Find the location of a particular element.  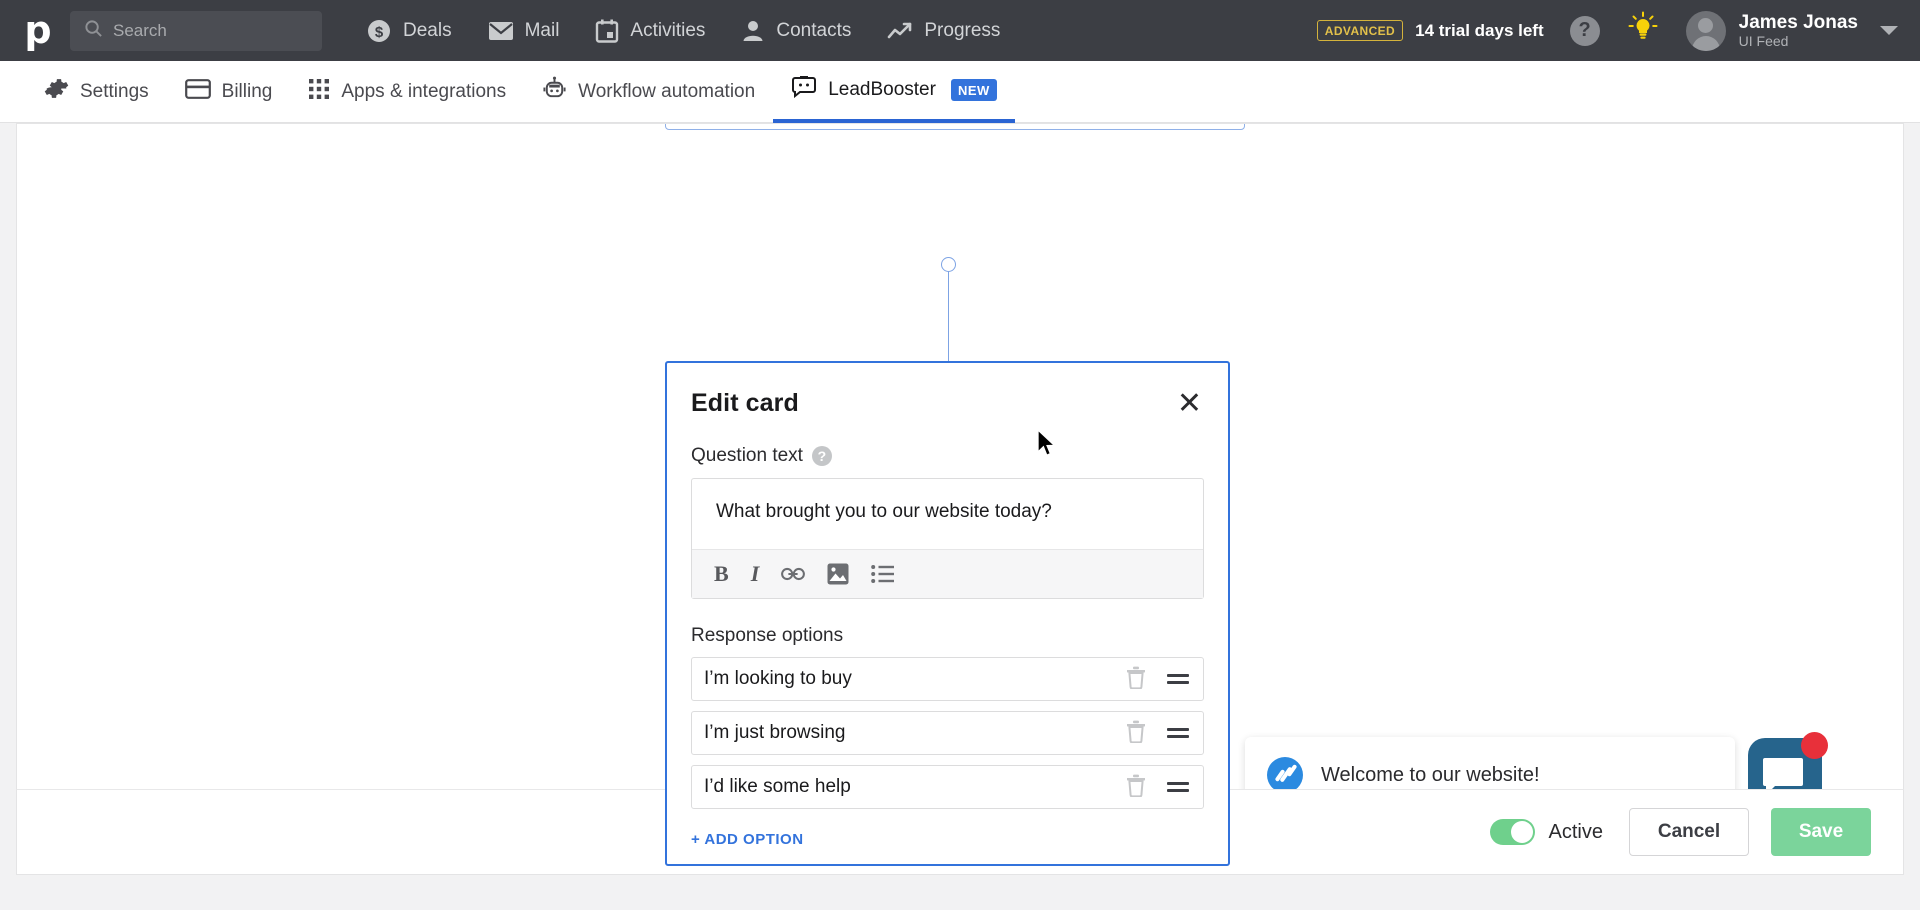

active-toggle is located at coordinates (1512, 832).